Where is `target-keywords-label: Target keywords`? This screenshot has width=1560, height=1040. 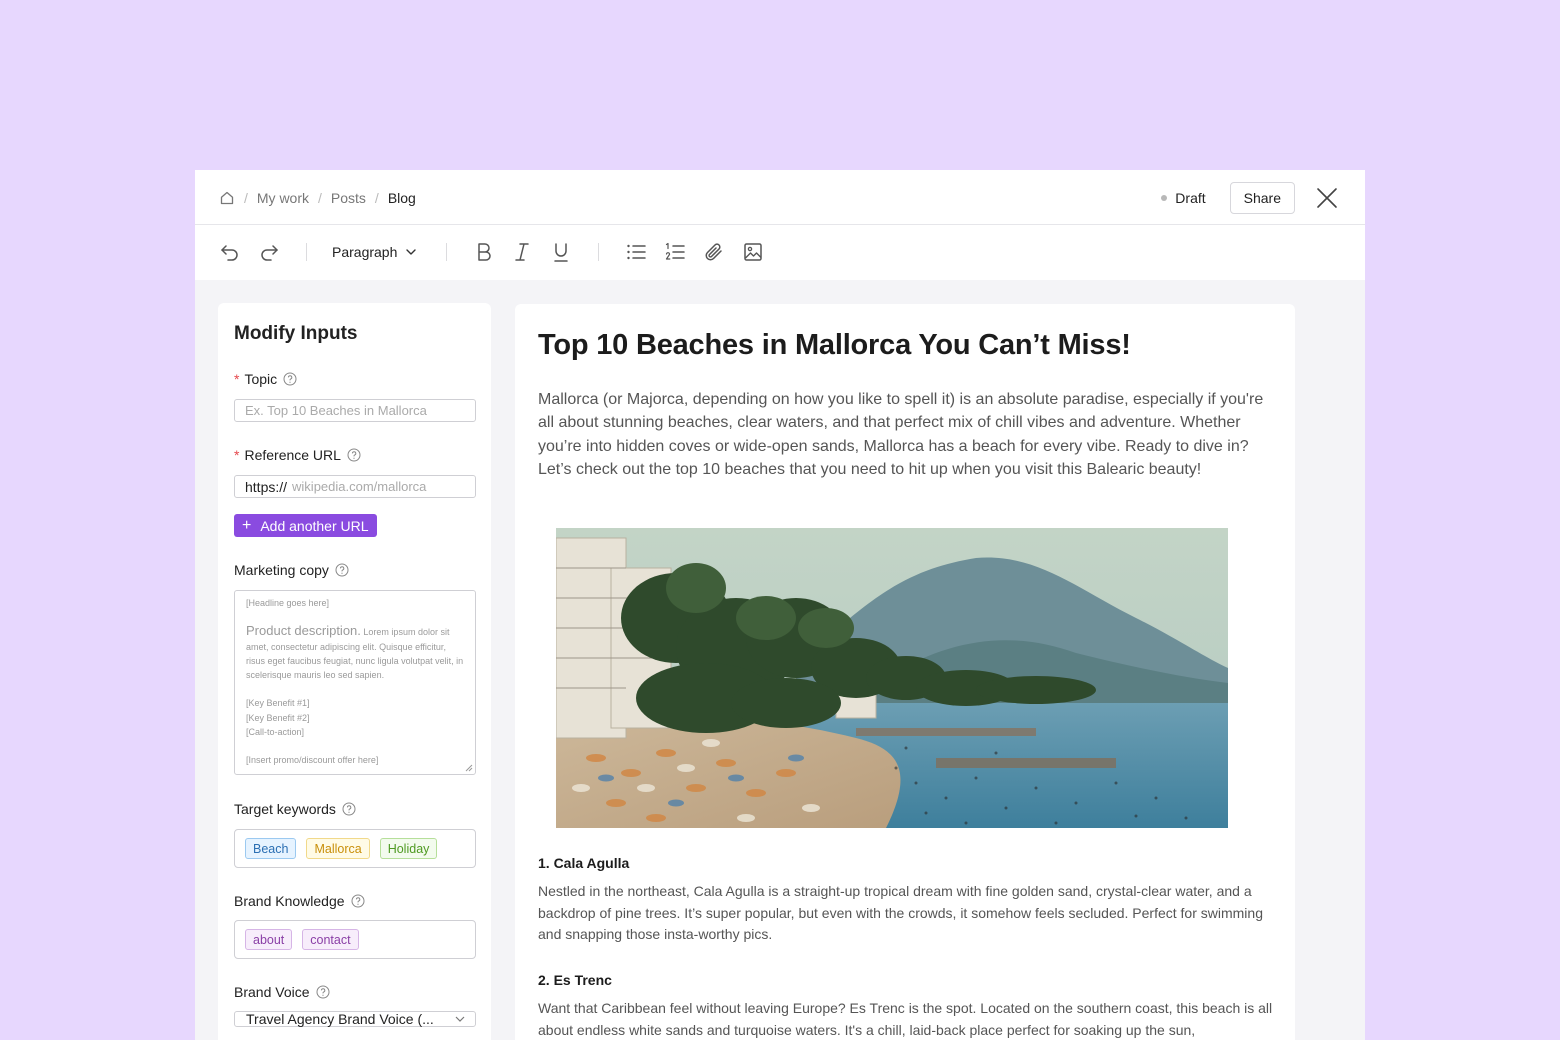 target-keywords-label: Target keywords is located at coordinates (295, 809).